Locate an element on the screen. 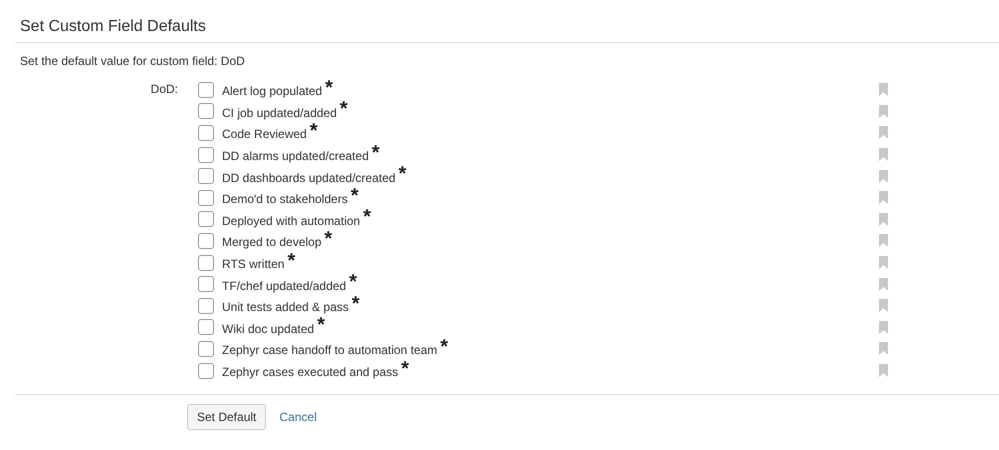  option-label: Code Reviewed is located at coordinates (264, 134).